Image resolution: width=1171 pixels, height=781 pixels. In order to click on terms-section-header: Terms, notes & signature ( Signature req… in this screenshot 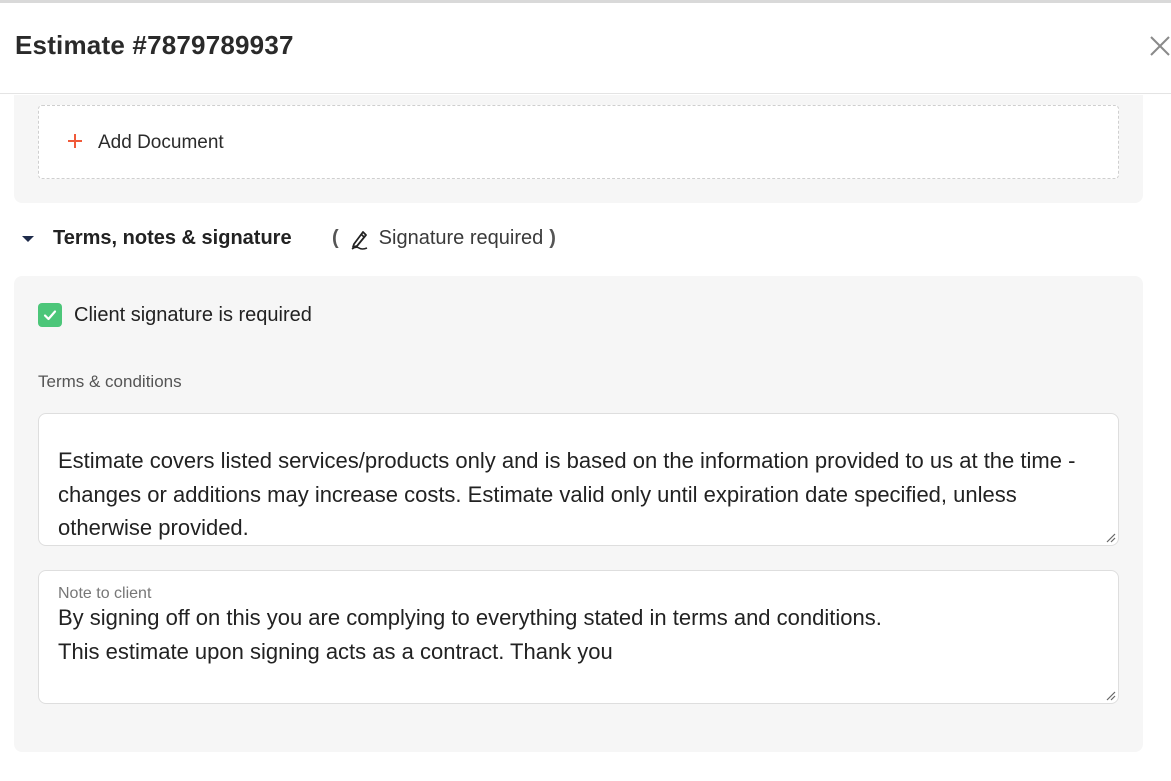, I will do `click(585, 239)`.